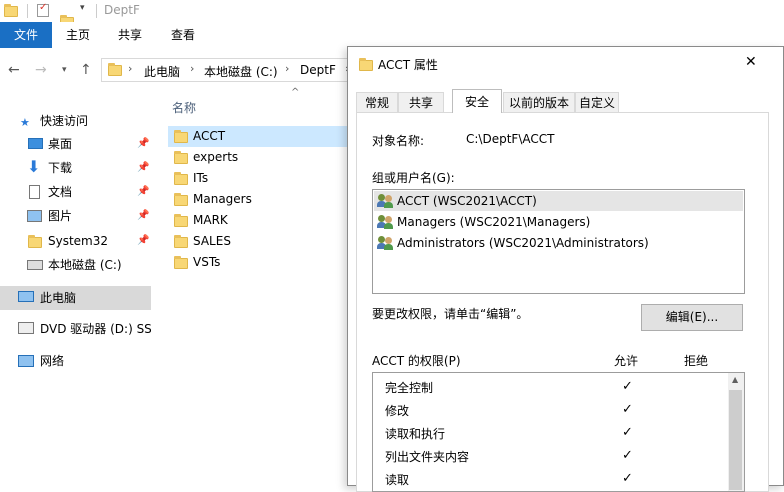 Image resolution: width=784 pixels, height=492 pixels. What do you see at coordinates (210, 220) in the screenshot?
I see `file-name: MARK` at bounding box center [210, 220].